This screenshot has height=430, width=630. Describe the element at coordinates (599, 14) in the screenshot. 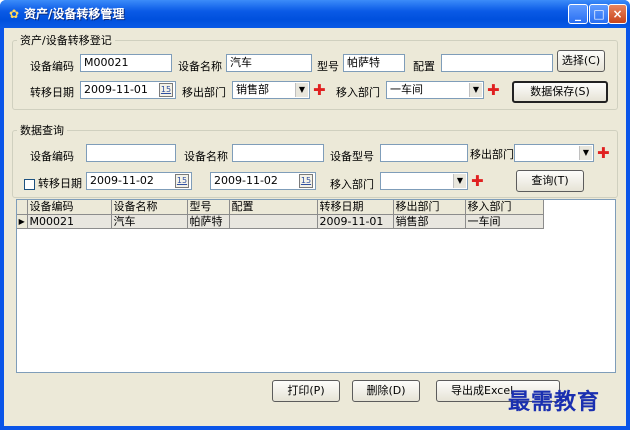

I see `maximize-button: □` at that location.